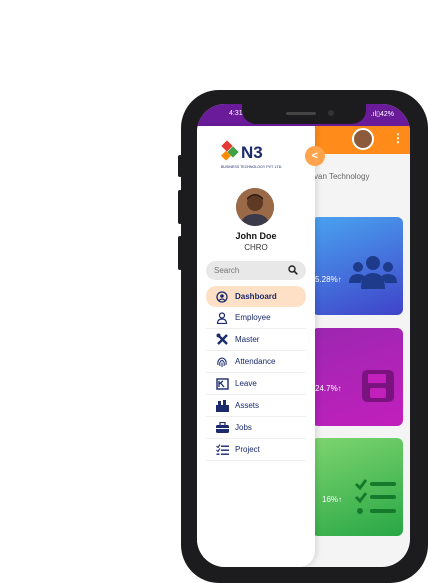 This screenshot has height=583, width=428. Describe the element at coordinates (222, 318) in the screenshot. I see `person-icon` at that location.